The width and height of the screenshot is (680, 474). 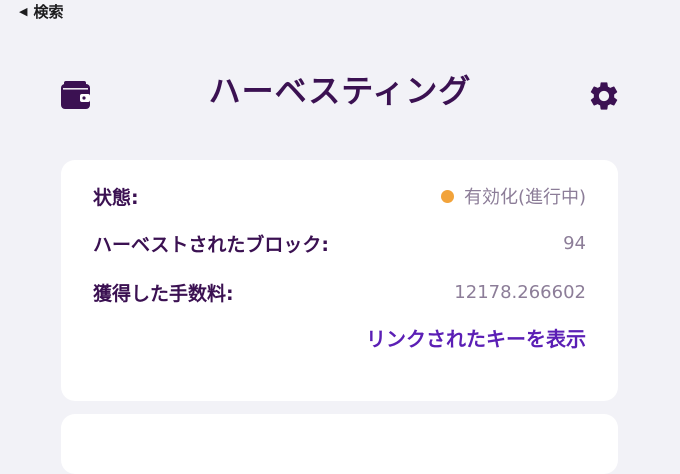 I want to click on status-text: 有効化(進行中), so click(x=524, y=197).